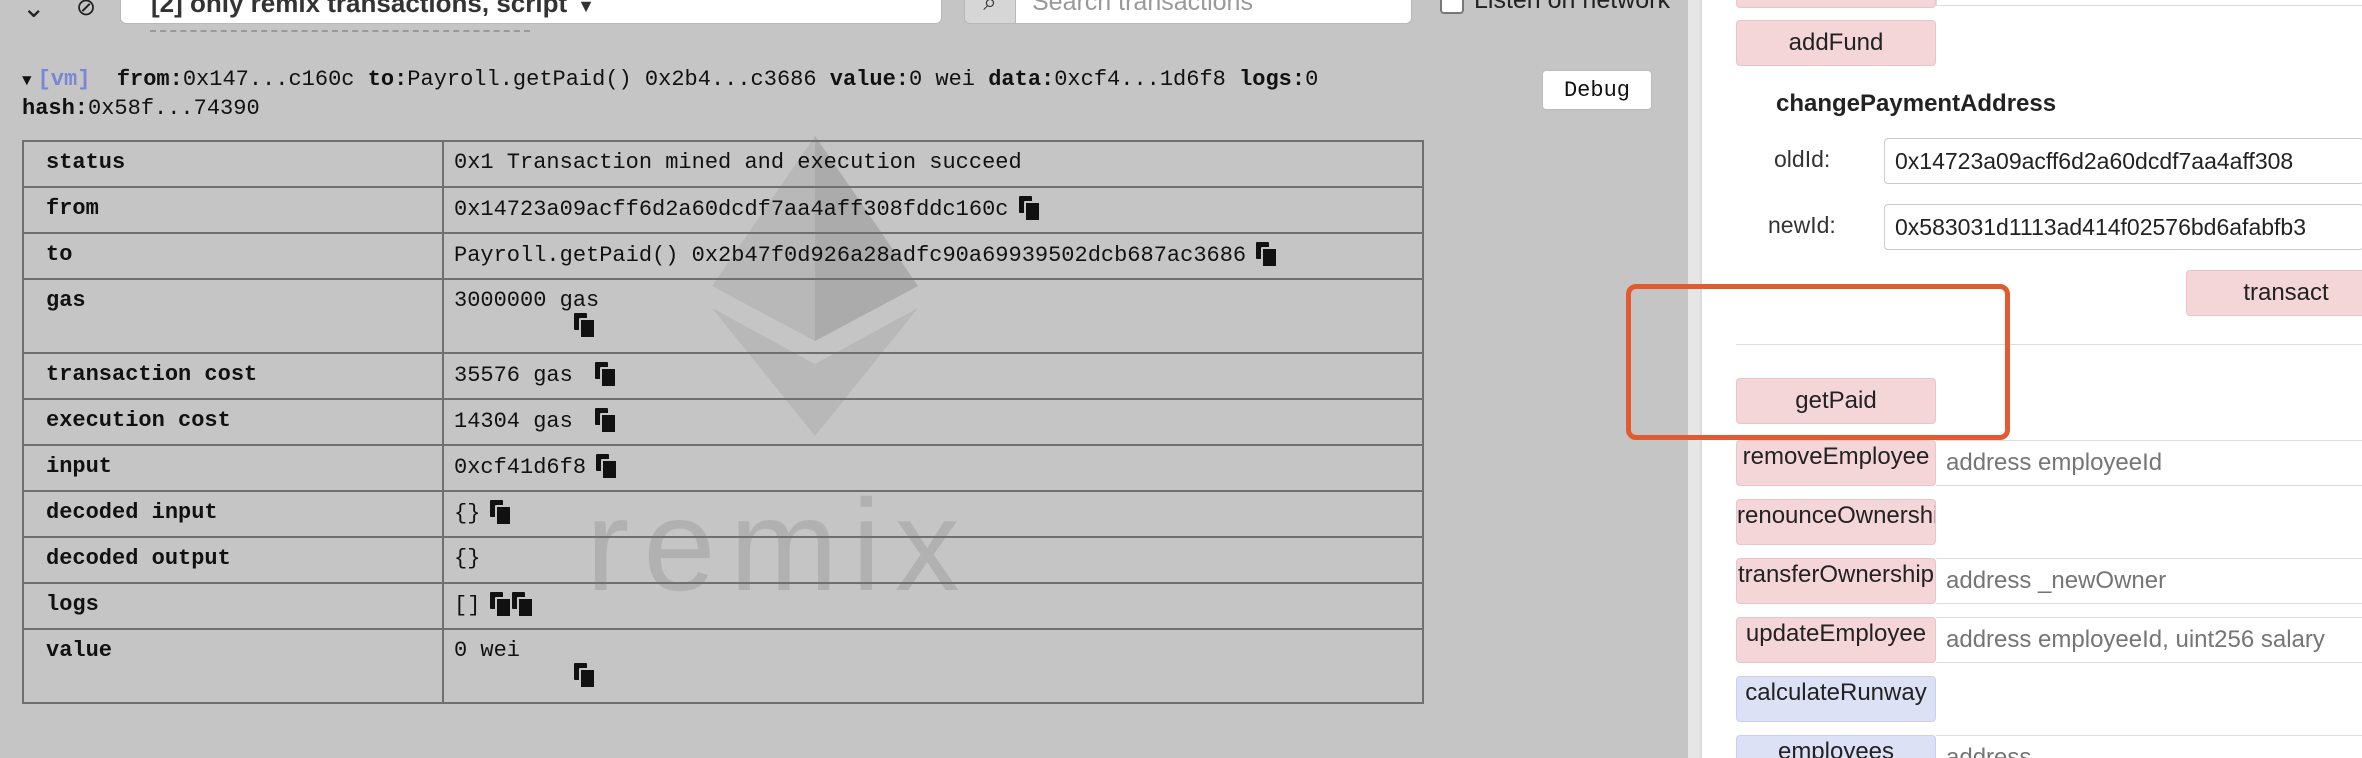 The height and width of the screenshot is (758, 2362). Describe the element at coordinates (268, 79) in the screenshot. I see `summary-from-value: 0x147...c160c` at that location.